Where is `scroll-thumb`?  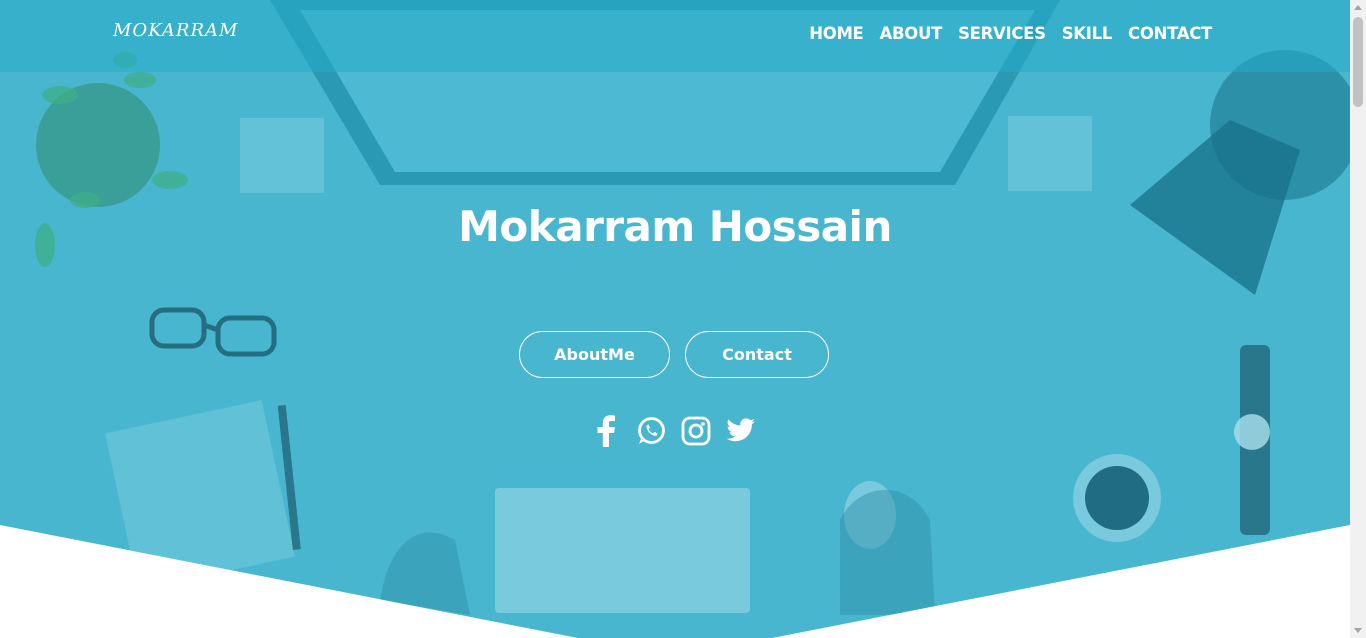
scroll-thumb is located at coordinates (1358, 62).